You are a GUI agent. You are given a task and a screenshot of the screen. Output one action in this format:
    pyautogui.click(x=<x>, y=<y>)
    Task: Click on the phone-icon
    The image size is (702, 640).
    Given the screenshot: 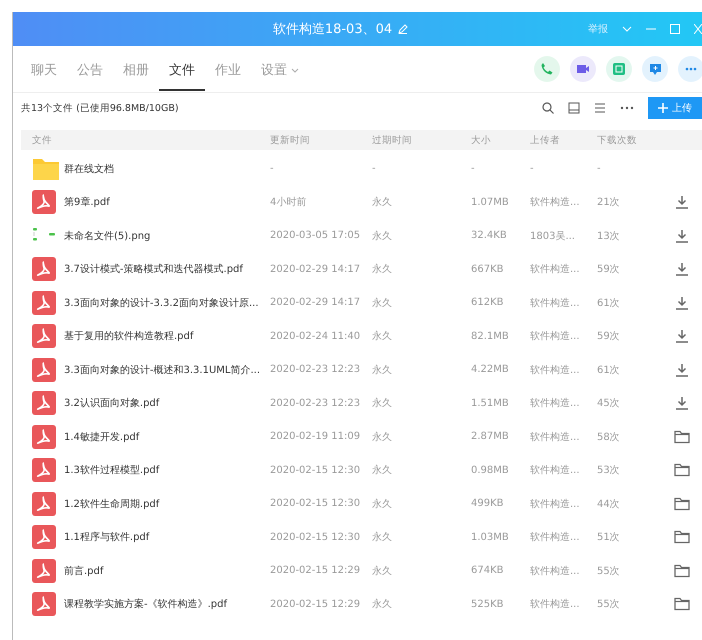 What is the action you would take?
    pyautogui.click(x=547, y=69)
    